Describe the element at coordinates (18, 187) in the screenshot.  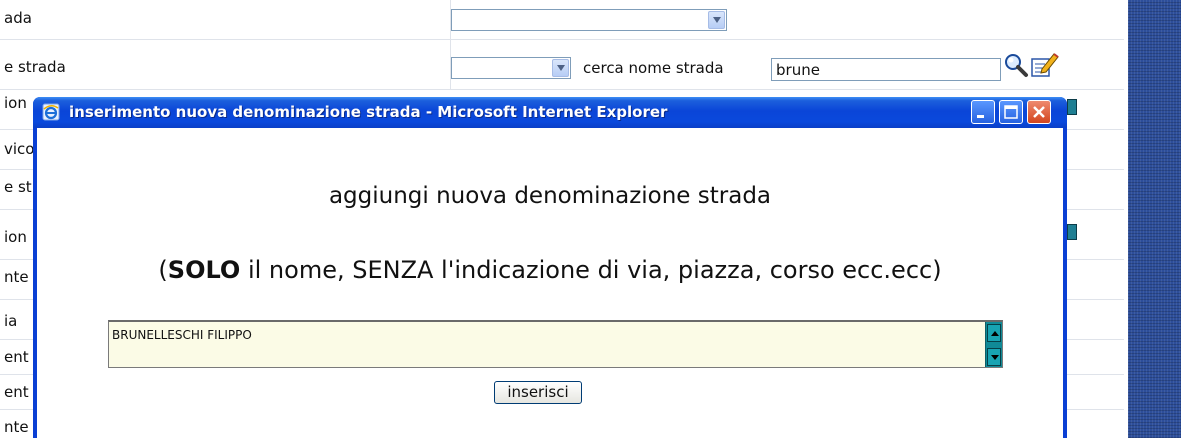
I see `form-row-label: e st` at that location.